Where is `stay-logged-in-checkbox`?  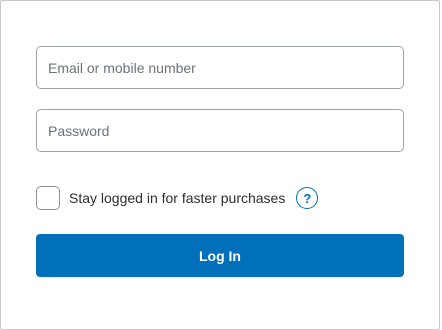 stay-logged-in-checkbox is located at coordinates (48, 198).